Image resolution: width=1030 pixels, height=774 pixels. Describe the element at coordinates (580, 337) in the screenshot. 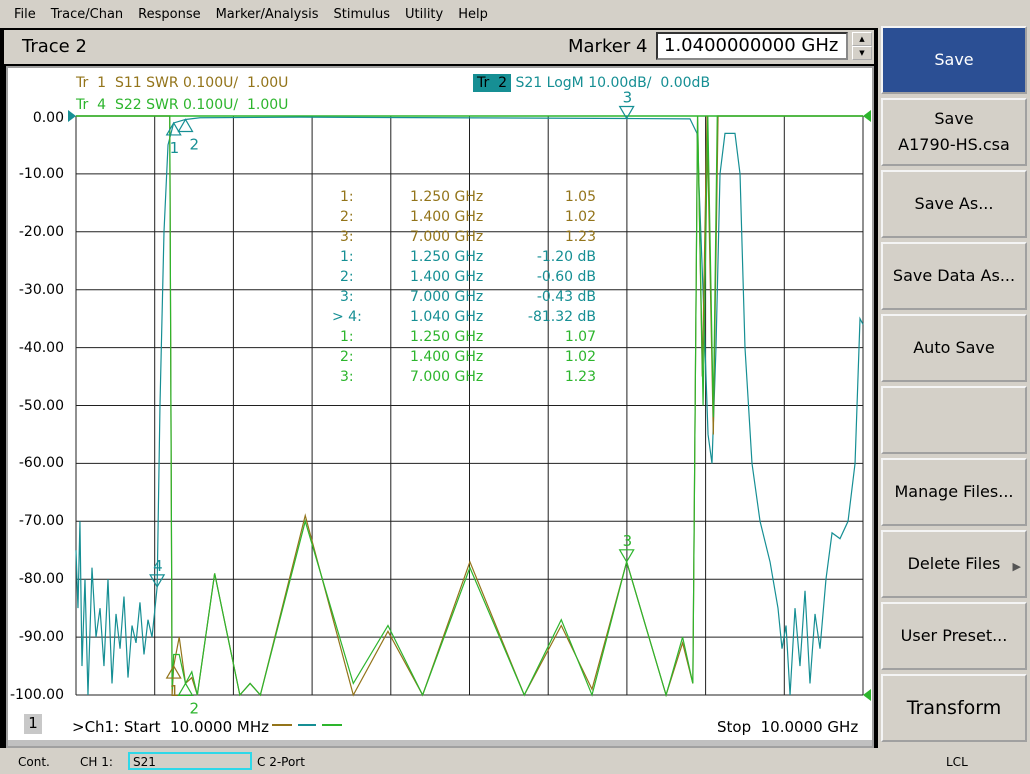

I see `marker-table-val: 1.07` at that location.